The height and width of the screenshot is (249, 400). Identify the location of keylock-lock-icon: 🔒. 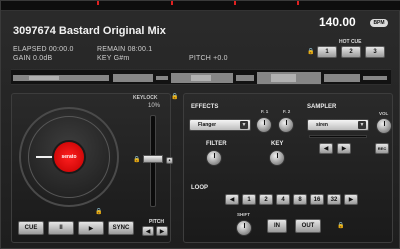
(174, 97).